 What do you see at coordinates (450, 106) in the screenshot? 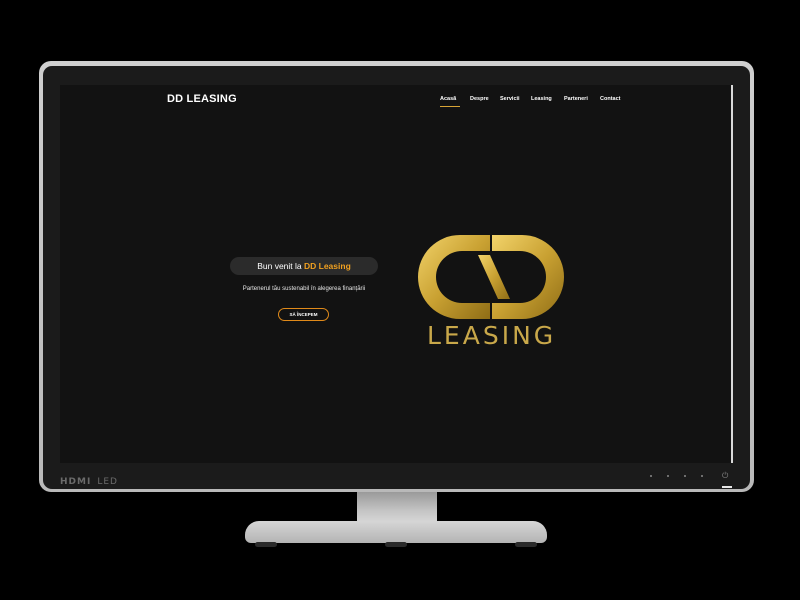
I see `nav-active-underline` at bounding box center [450, 106].